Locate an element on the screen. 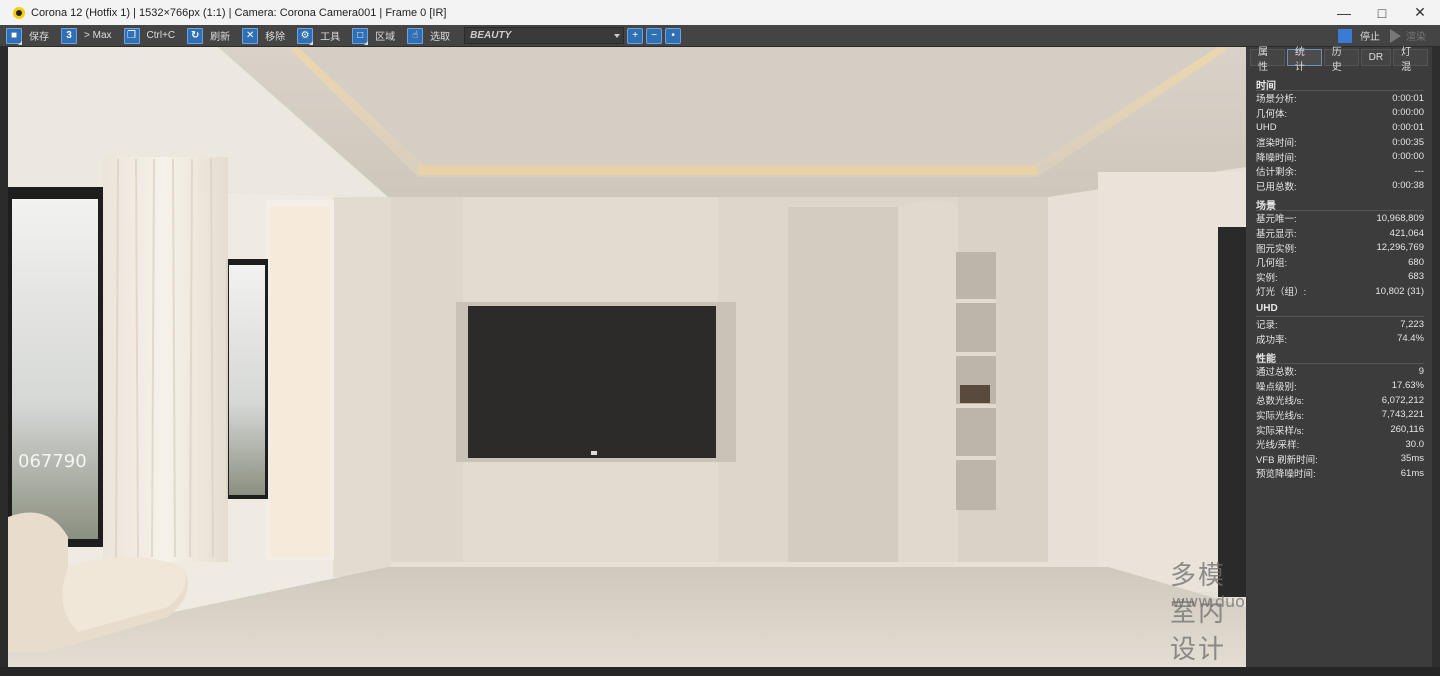 Image resolution: width=1440 pixels, height=676 pixels. tab-dr: DR is located at coordinates (1376, 57).